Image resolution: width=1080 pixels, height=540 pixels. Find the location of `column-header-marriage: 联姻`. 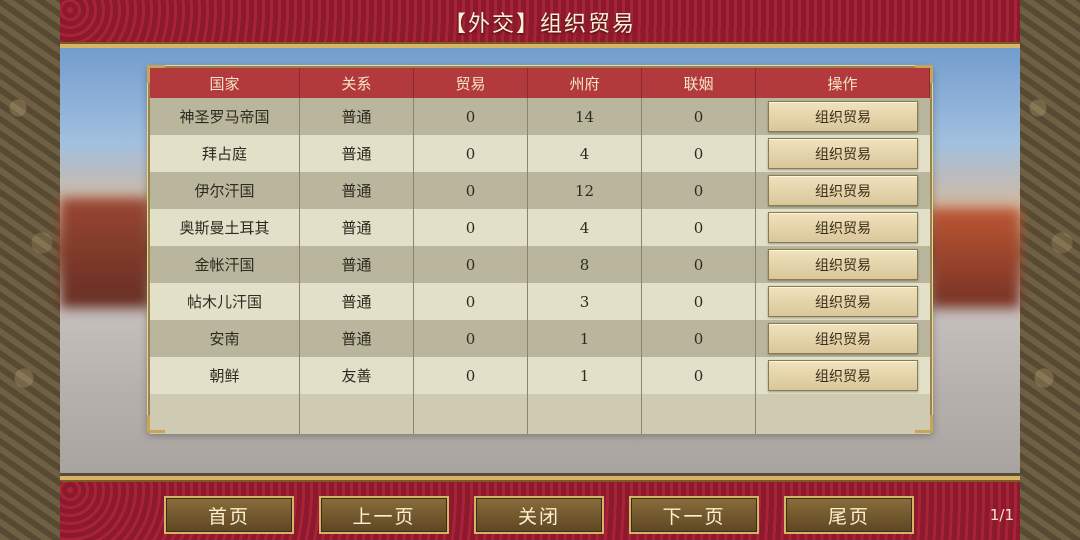

column-header-marriage: 联姻 is located at coordinates (699, 83).